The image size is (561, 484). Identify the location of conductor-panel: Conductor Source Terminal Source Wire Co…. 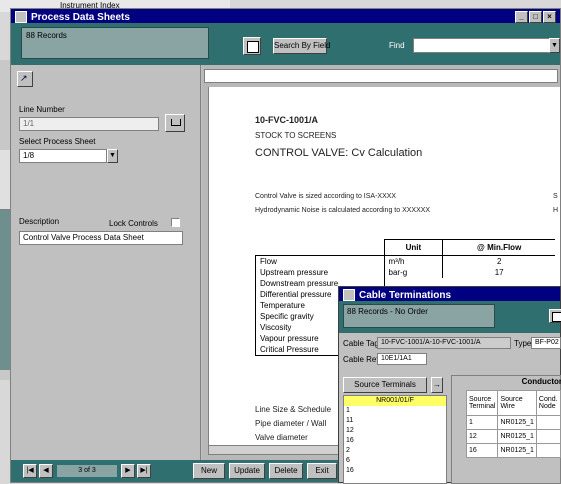
(506, 429).